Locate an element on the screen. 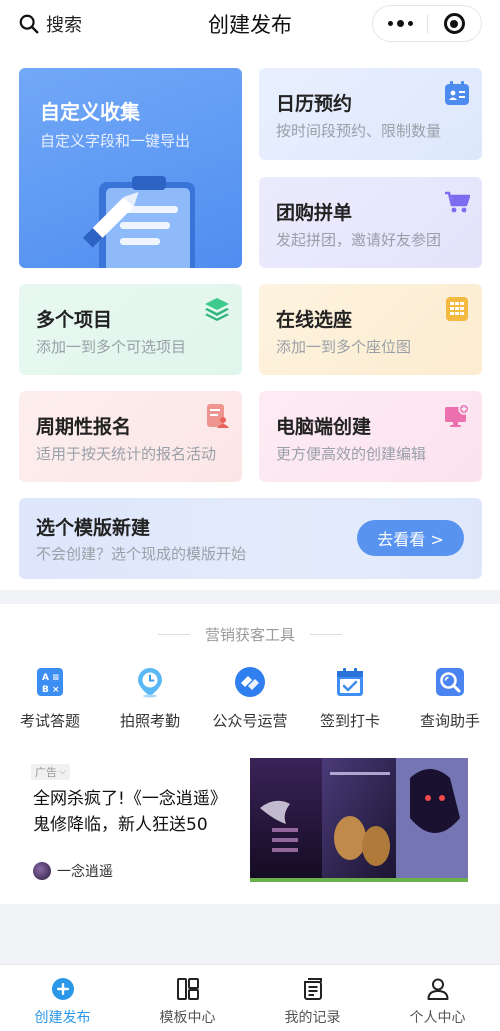 Image resolution: width=500 pixels, height=1031 pixels. close-mini-program-button is located at coordinates (454, 23).